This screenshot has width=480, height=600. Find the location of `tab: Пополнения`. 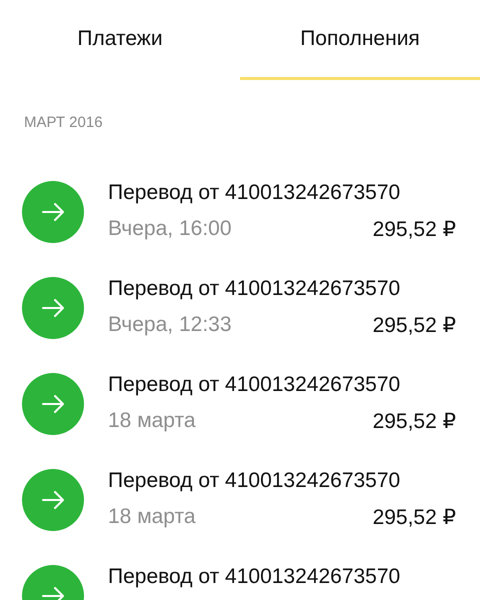

tab: Пополнения is located at coordinates (360, 40).